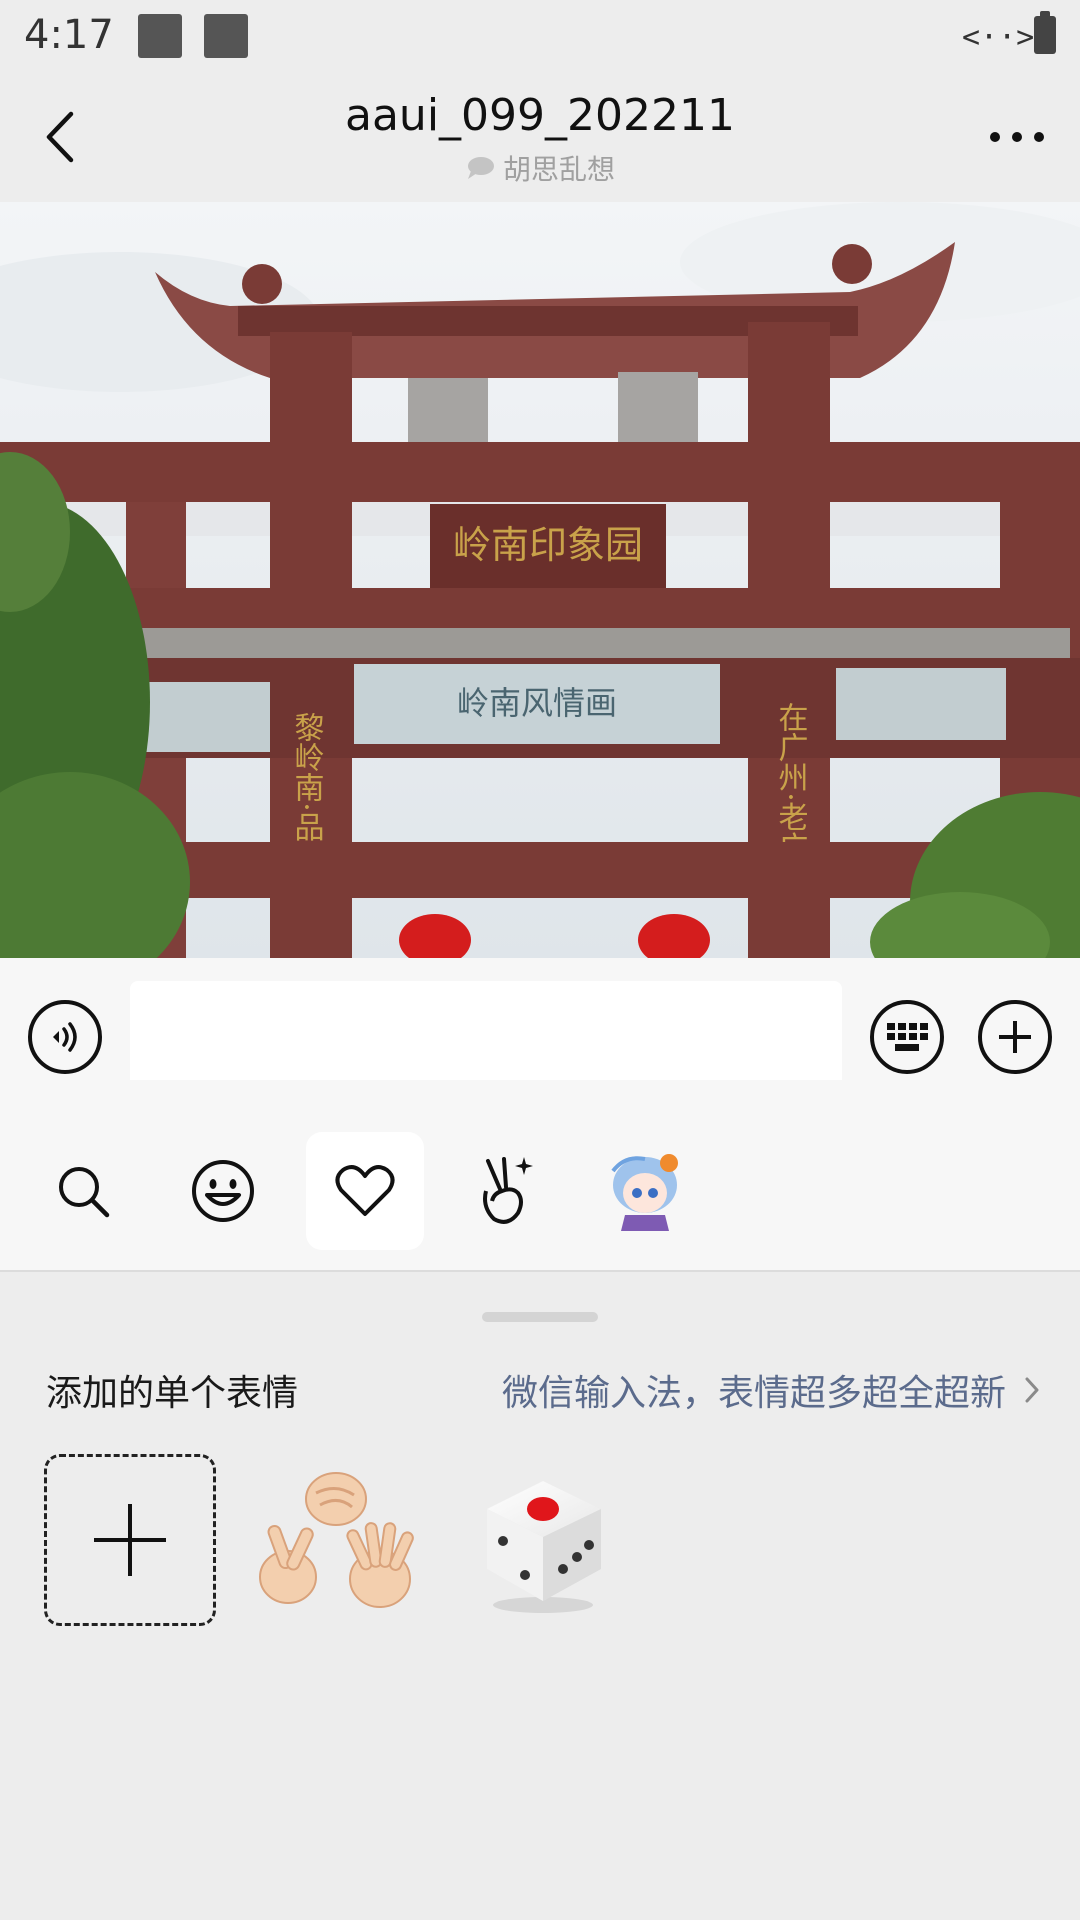  I want to click on voice-button, so click(65, 1037).